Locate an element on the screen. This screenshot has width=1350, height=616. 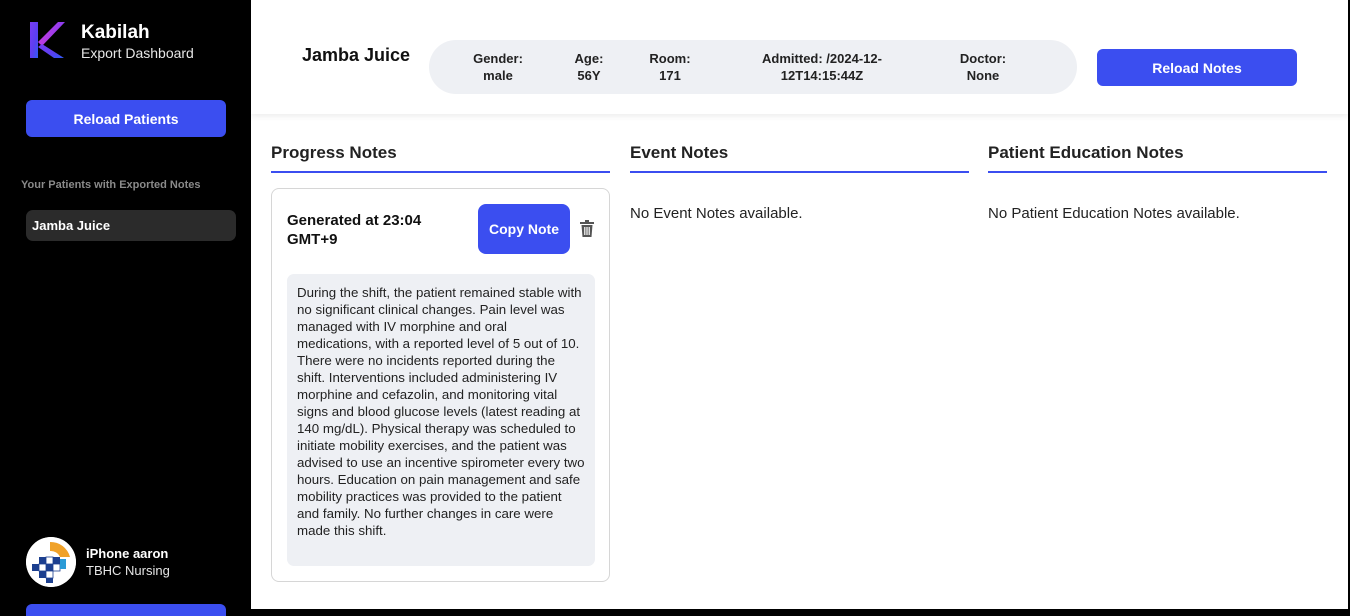
doctor-label: Doctor: is located at coordinates (983, 58).